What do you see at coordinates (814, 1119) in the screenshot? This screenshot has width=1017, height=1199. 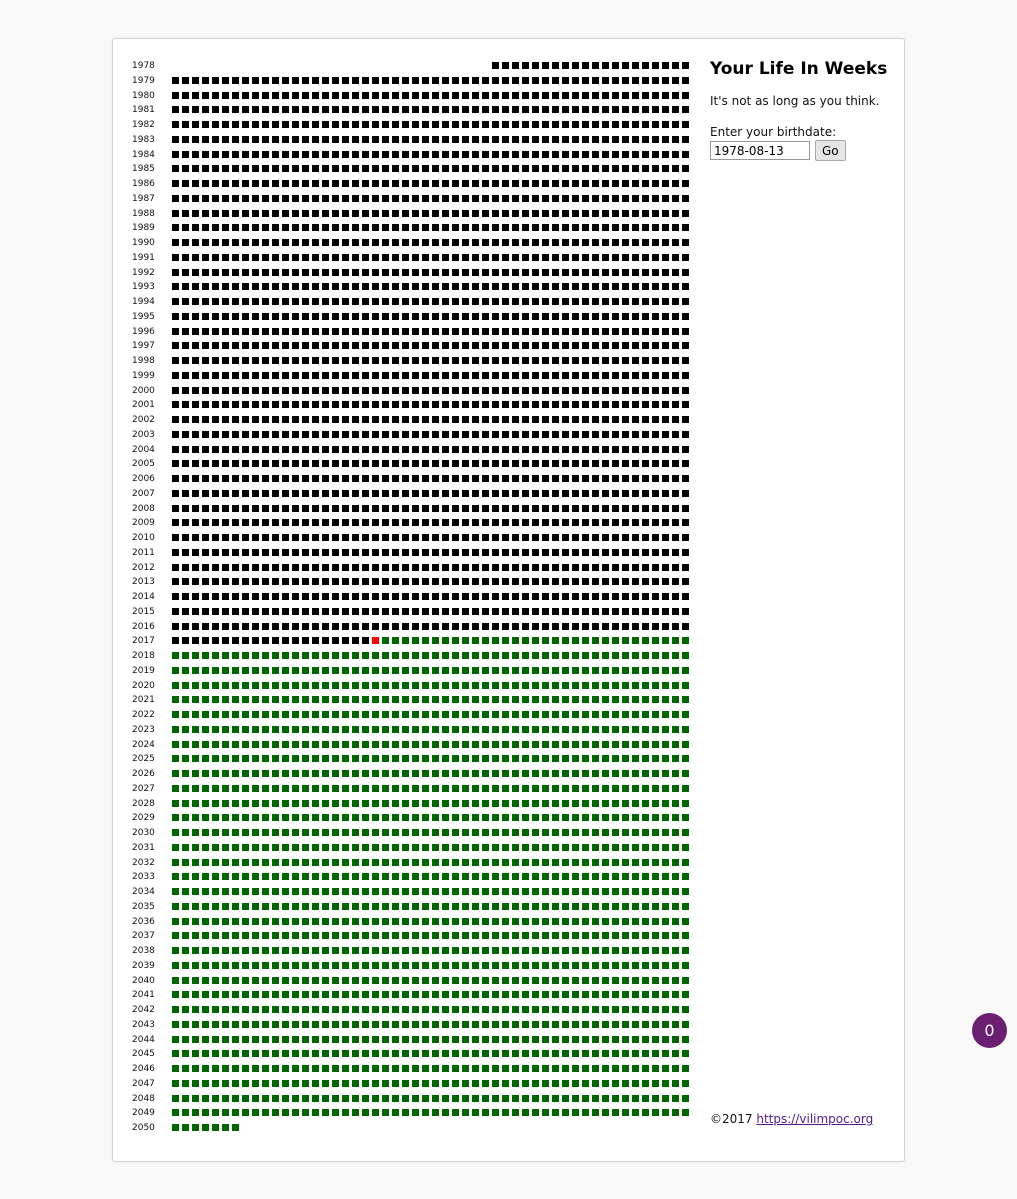 I see `footer-link: https://vilimpoc.org` at bounding box center [814, 1119].